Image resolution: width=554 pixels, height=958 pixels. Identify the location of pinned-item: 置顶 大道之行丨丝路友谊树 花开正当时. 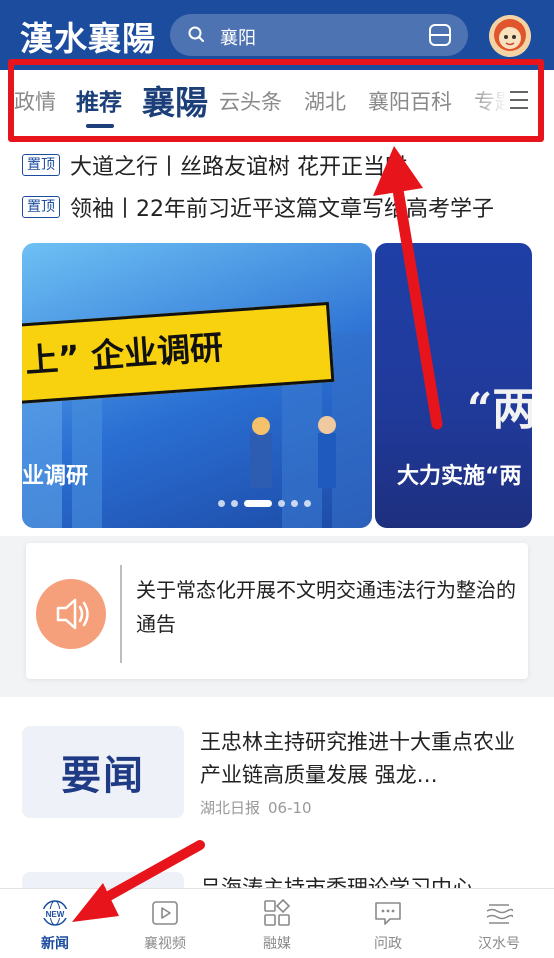
(214, 165).